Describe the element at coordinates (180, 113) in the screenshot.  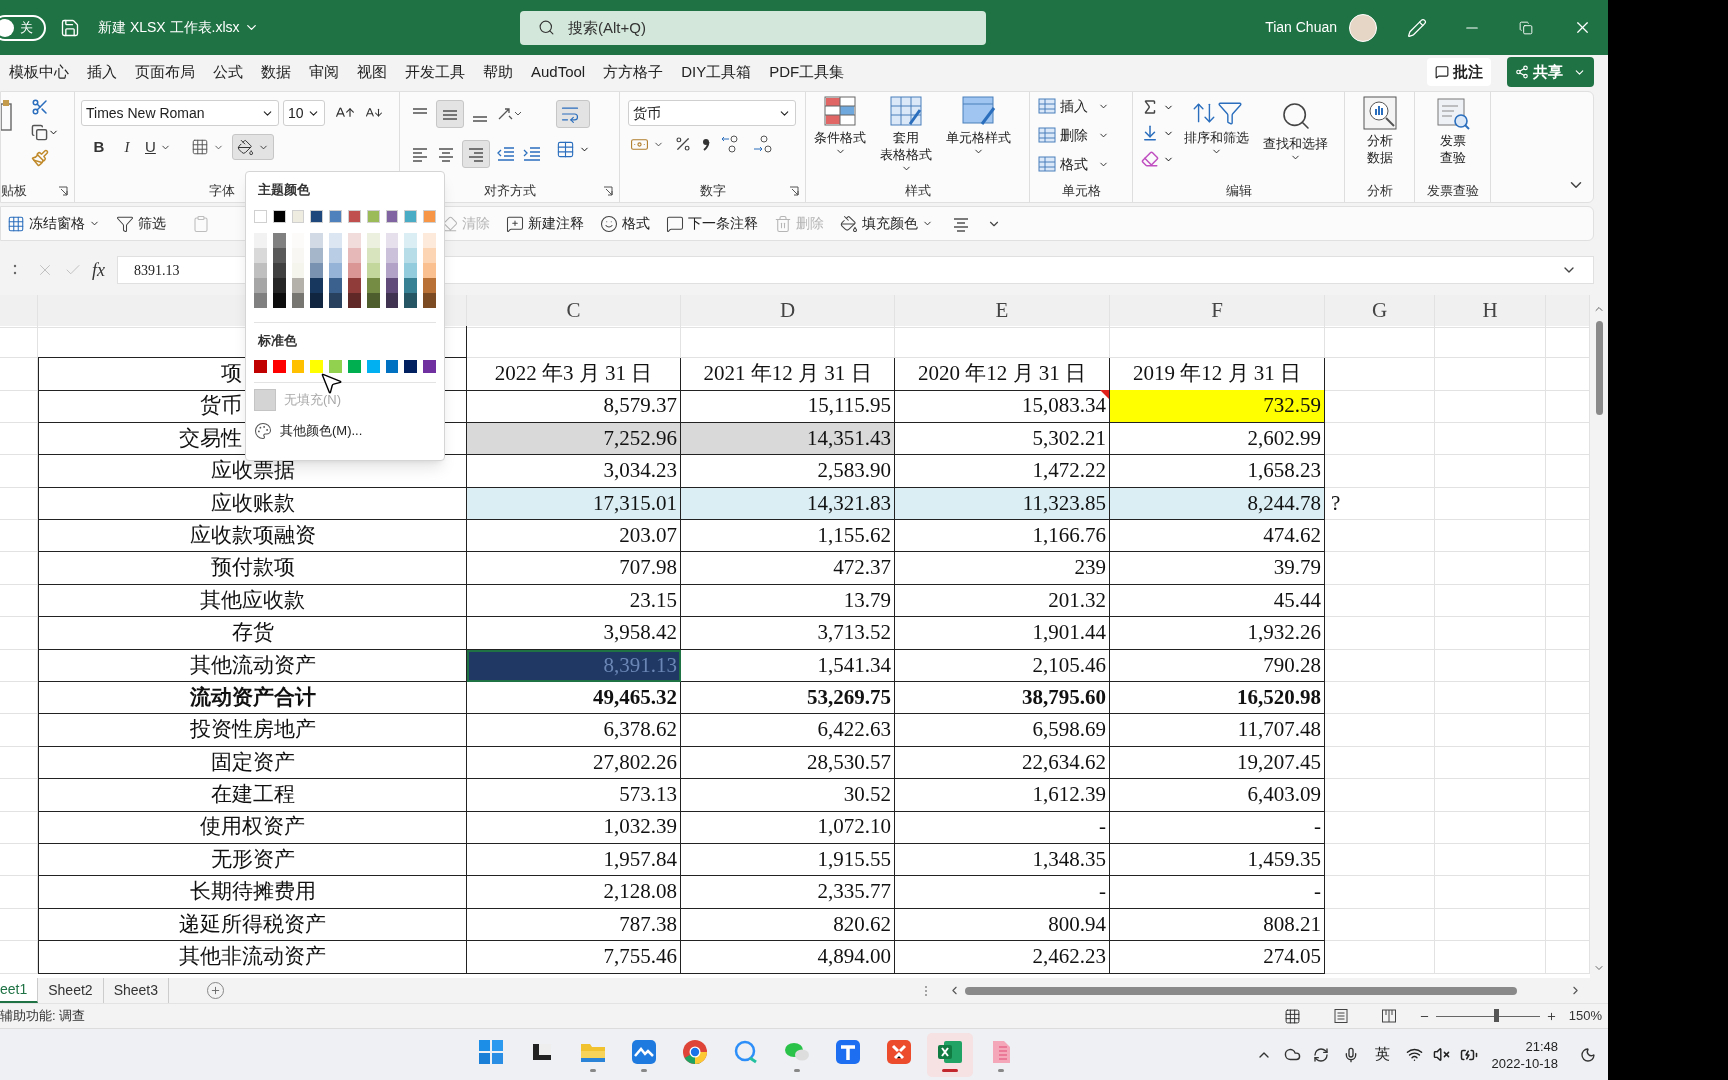
I see `font-name-dropdown: Times New Roman` at that location.